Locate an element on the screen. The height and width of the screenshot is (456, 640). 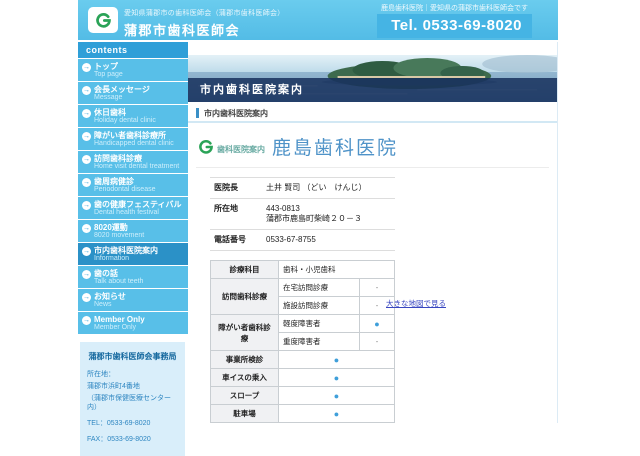
office-address-label: 所在地： is located at coordinates (101, 374).